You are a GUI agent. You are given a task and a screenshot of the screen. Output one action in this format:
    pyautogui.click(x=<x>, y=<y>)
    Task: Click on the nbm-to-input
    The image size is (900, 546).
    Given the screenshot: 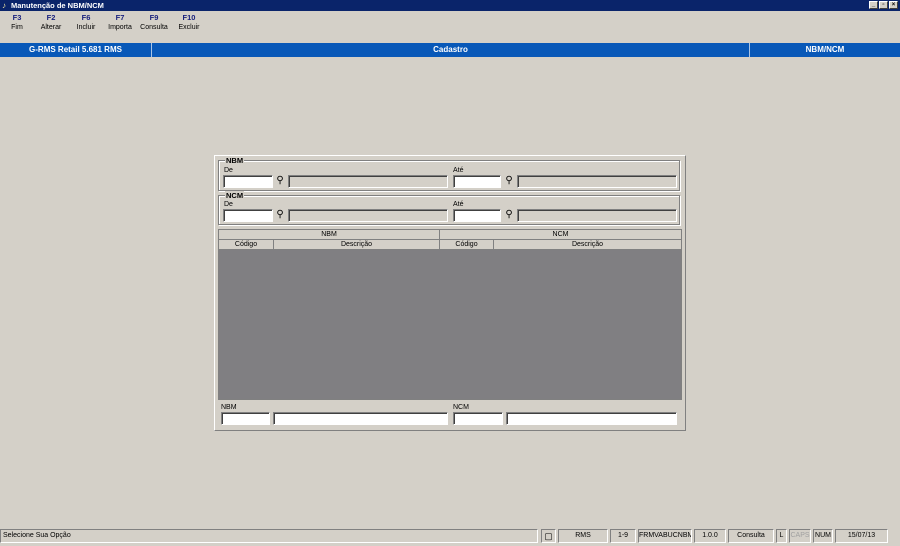 What is the action you would take?
    pyautogui.click(x=477, y=181)
    